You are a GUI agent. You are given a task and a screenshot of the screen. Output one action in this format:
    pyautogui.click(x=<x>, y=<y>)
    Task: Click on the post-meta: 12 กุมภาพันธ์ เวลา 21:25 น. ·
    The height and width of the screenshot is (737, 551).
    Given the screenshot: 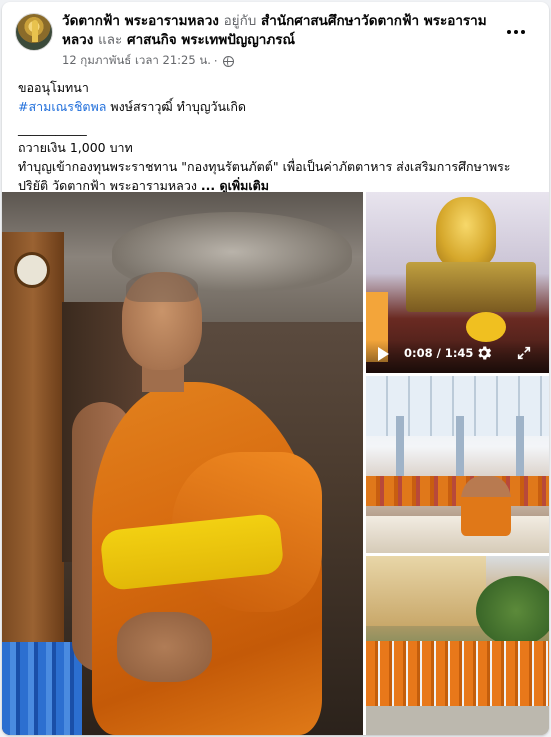 What is the action you would take?
    pyautogui.click(x=148, y=61)
    